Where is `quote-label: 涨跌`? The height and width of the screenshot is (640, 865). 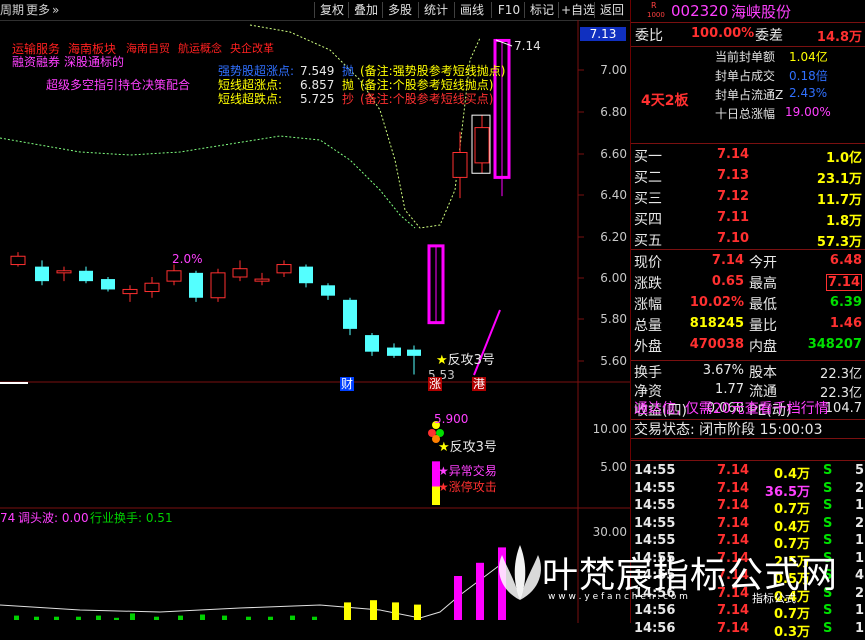
quote-label: 涨跌 is located at coordinates (648, 284).